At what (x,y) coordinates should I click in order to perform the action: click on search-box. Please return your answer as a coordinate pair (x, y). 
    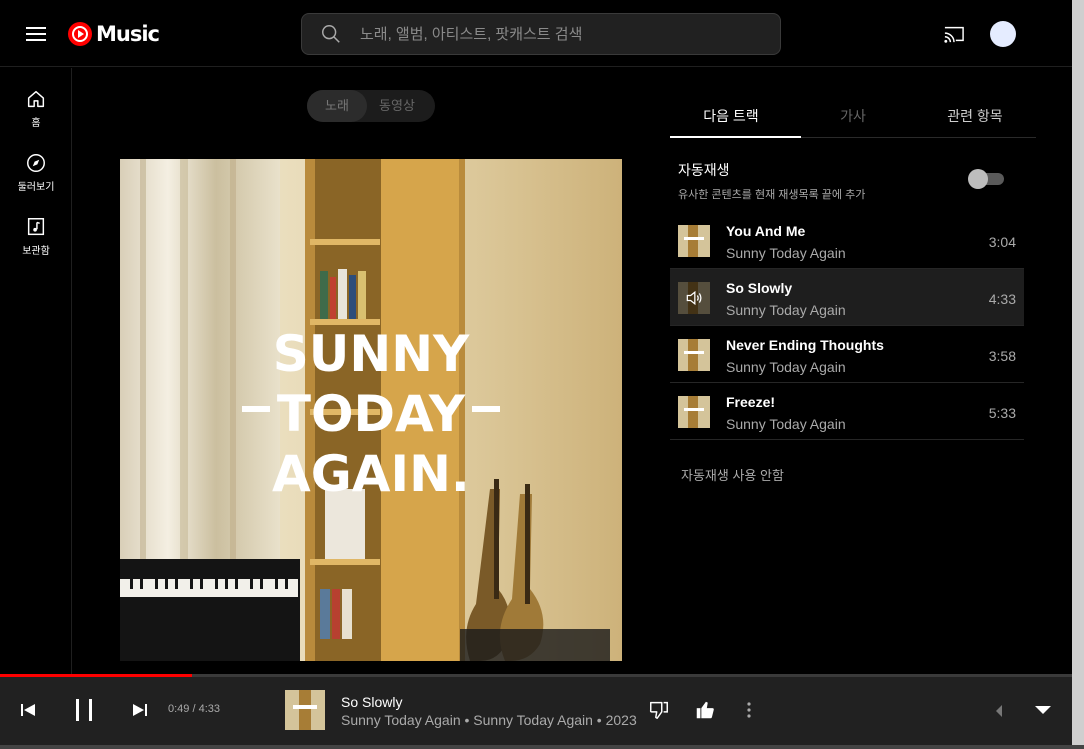
    Looking at the image, I should click on (541, 34).